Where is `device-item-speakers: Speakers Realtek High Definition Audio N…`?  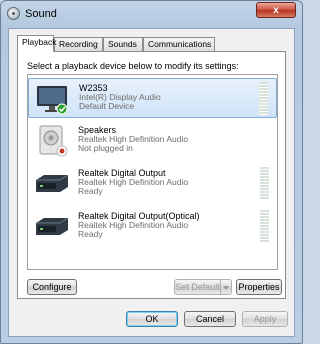 device-item-speakers: Speakers Realtek High Definition Audio N… is located at coordinates (152, 141).